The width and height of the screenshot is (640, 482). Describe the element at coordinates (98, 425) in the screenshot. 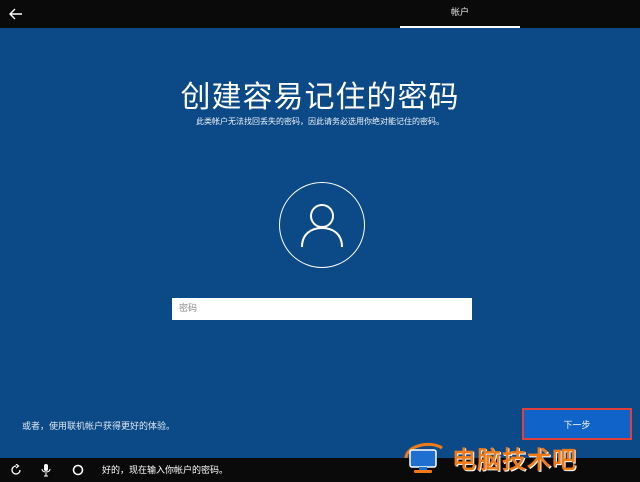

I see `online-account-link: 或者，使用联机帐户获得更好的体验。` at that location.